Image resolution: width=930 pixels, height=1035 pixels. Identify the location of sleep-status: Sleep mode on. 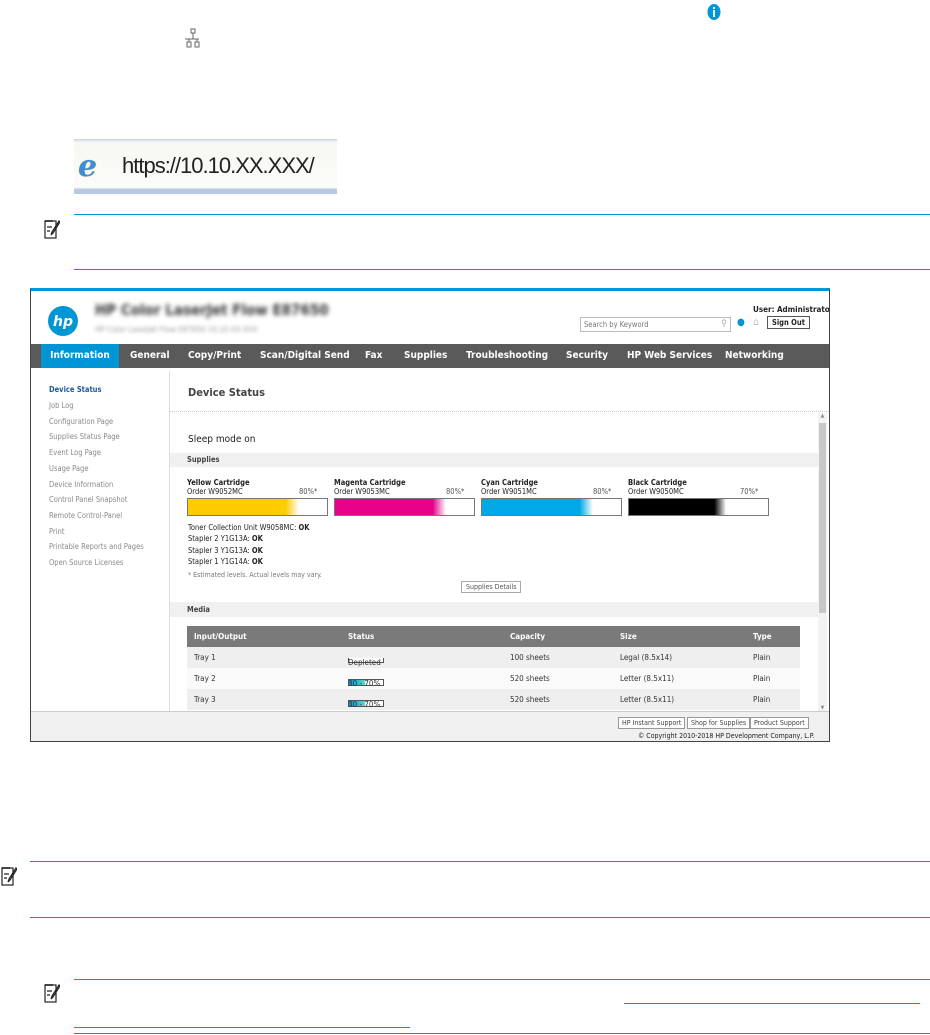
(222, 439).